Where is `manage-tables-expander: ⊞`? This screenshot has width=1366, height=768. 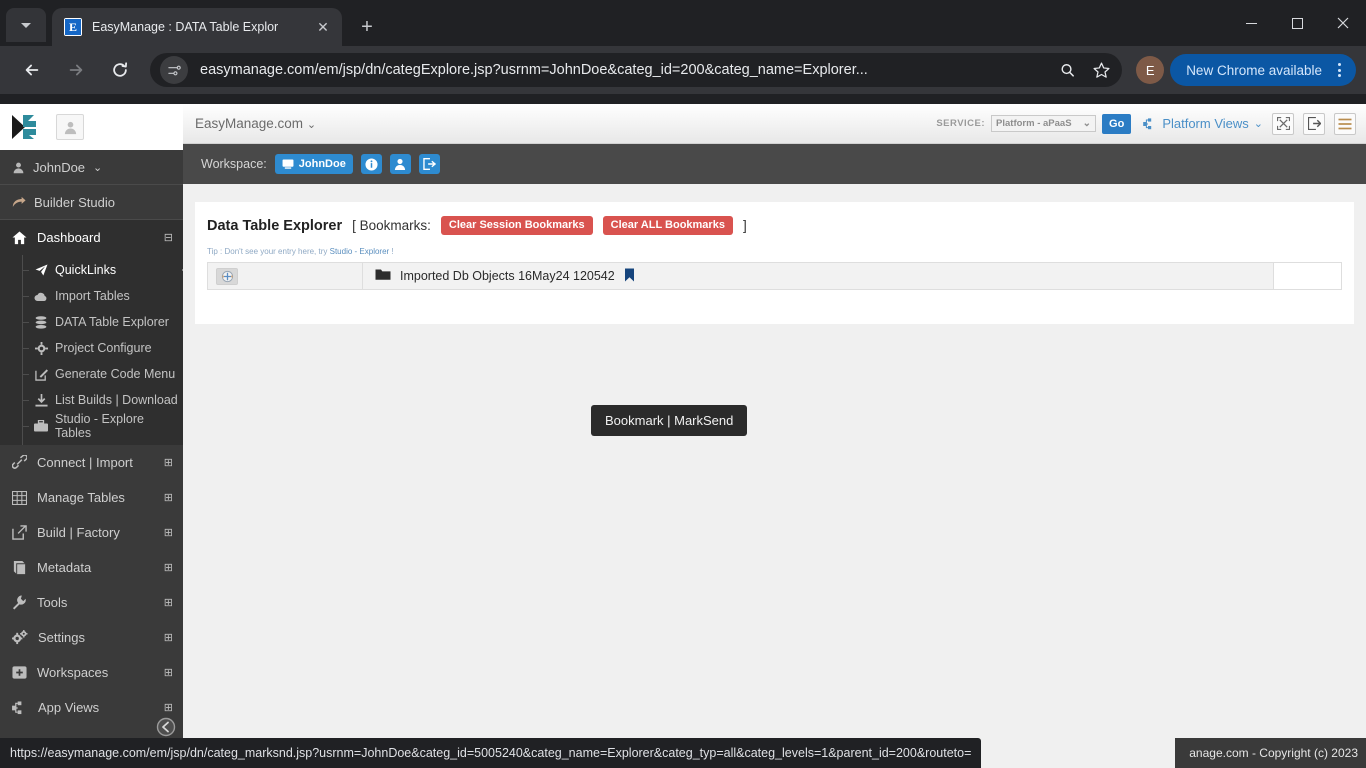
manage-tables-expander: ⊞ is located at coordinates (168, 497).